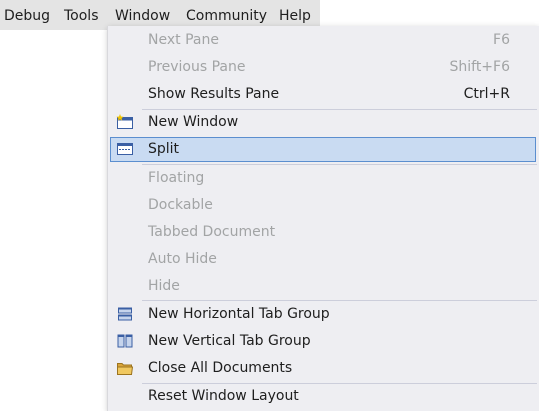 The width and height of the screenshot is (539, 411). What do you see at coordinates (164, 149) in the screenshot?
I see `menu-item-label: Split` at bounding box center [164, 149].